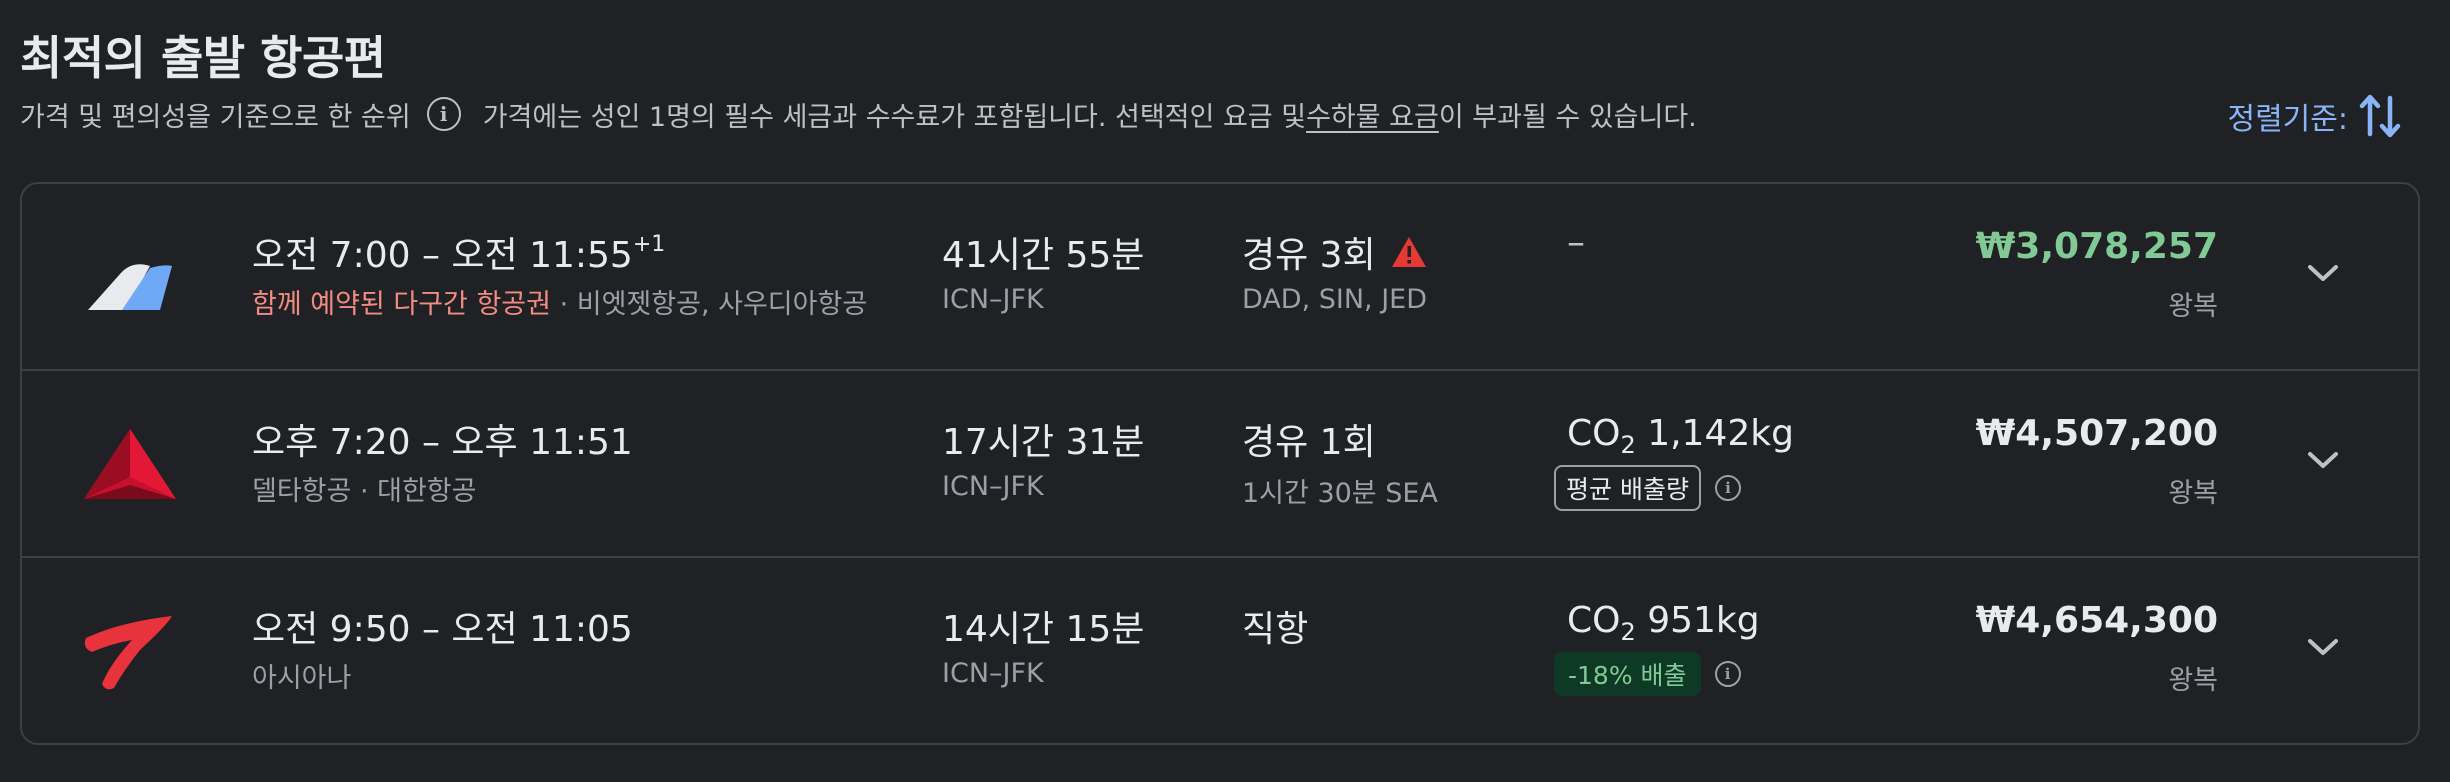  I want to click on warning-icon, so click(1408, 252).